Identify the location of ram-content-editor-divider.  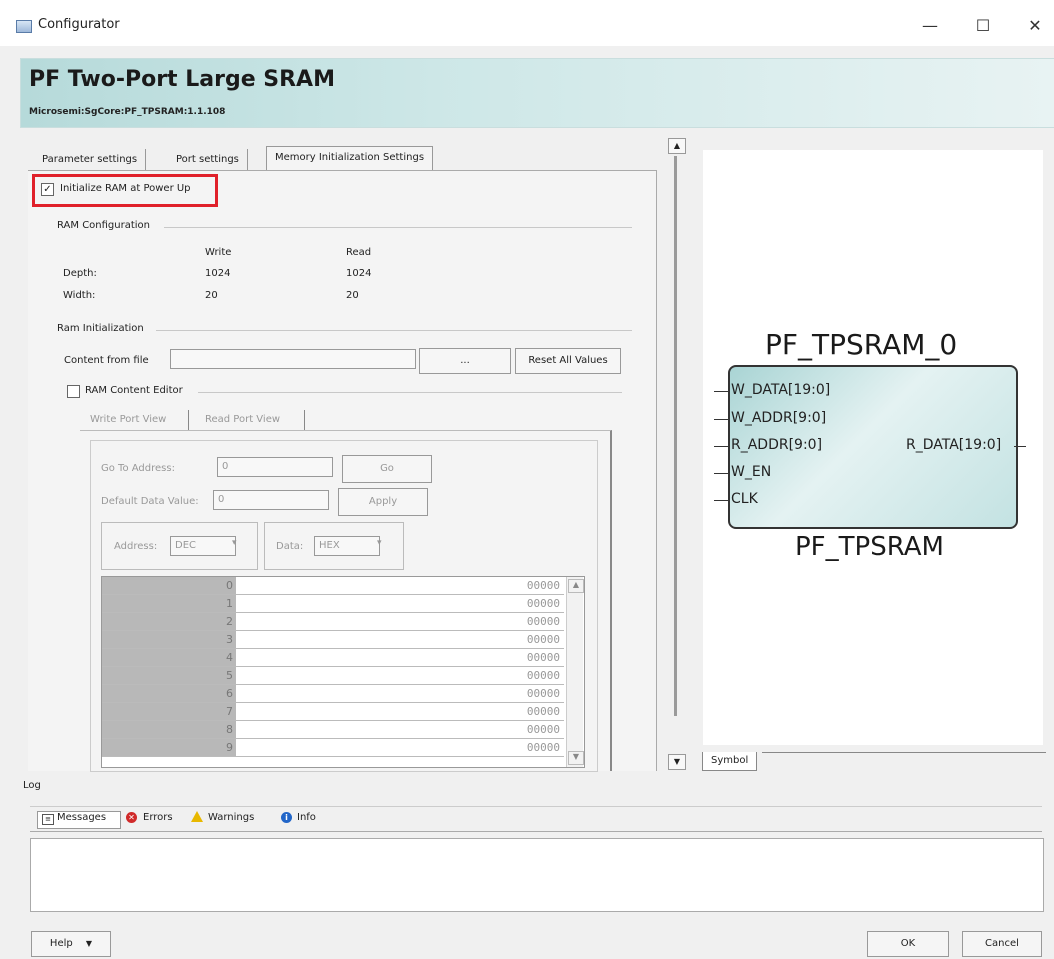
(410, 392).